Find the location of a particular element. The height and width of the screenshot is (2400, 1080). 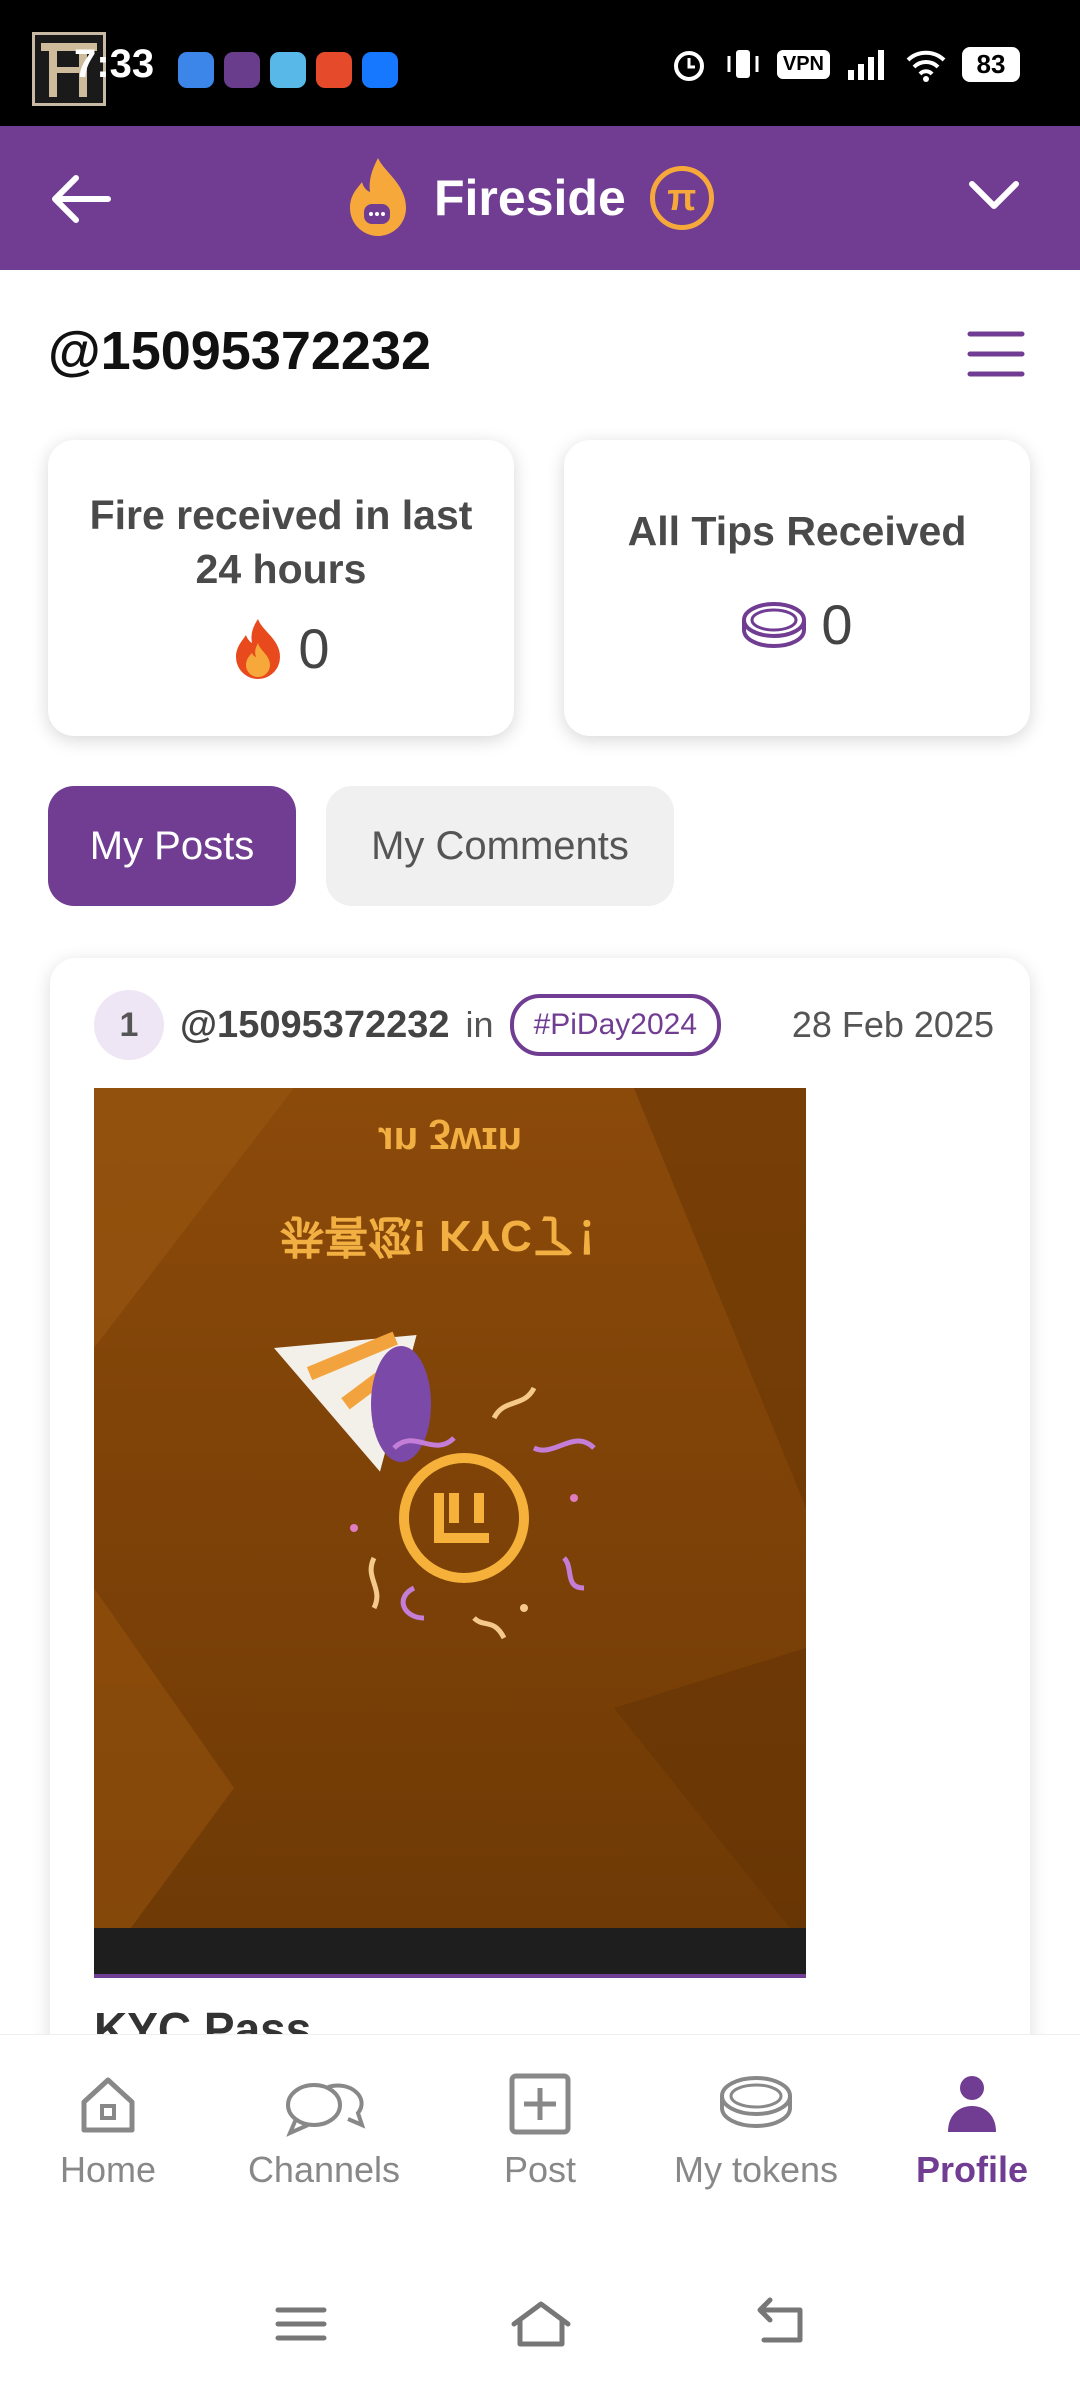

pi-coin-icon: π is located at coordinates (681, 198).